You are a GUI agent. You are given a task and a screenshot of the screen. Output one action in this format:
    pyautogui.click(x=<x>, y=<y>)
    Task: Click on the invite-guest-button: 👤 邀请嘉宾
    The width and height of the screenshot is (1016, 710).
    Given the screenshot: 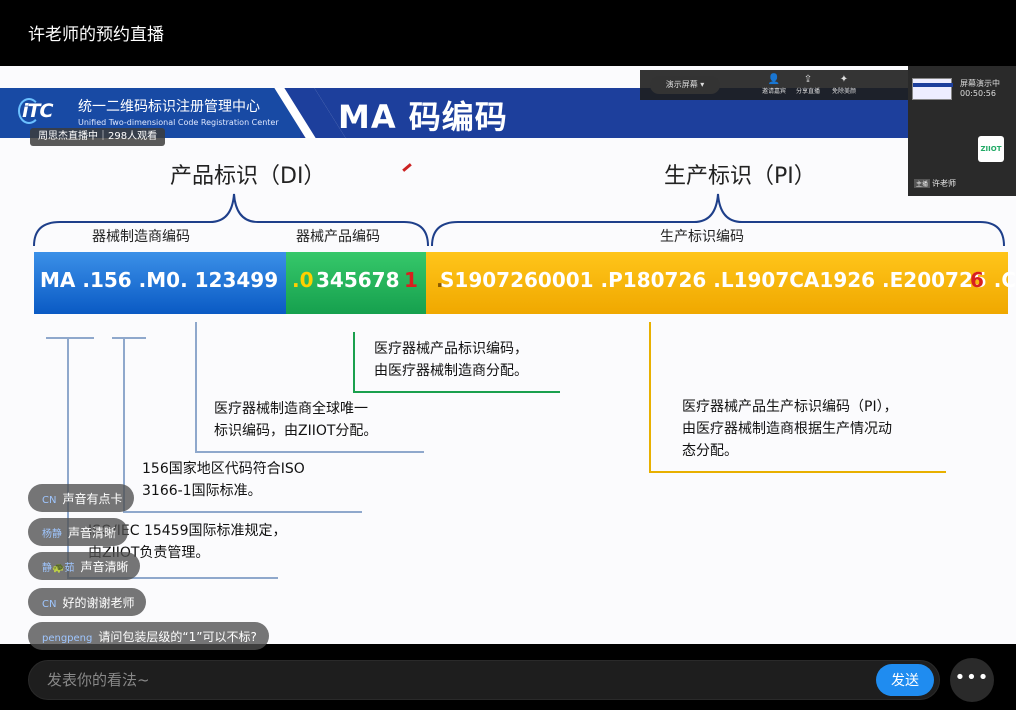 What is the action you would take?
    pyautogui.click(x=774, y=84)
    